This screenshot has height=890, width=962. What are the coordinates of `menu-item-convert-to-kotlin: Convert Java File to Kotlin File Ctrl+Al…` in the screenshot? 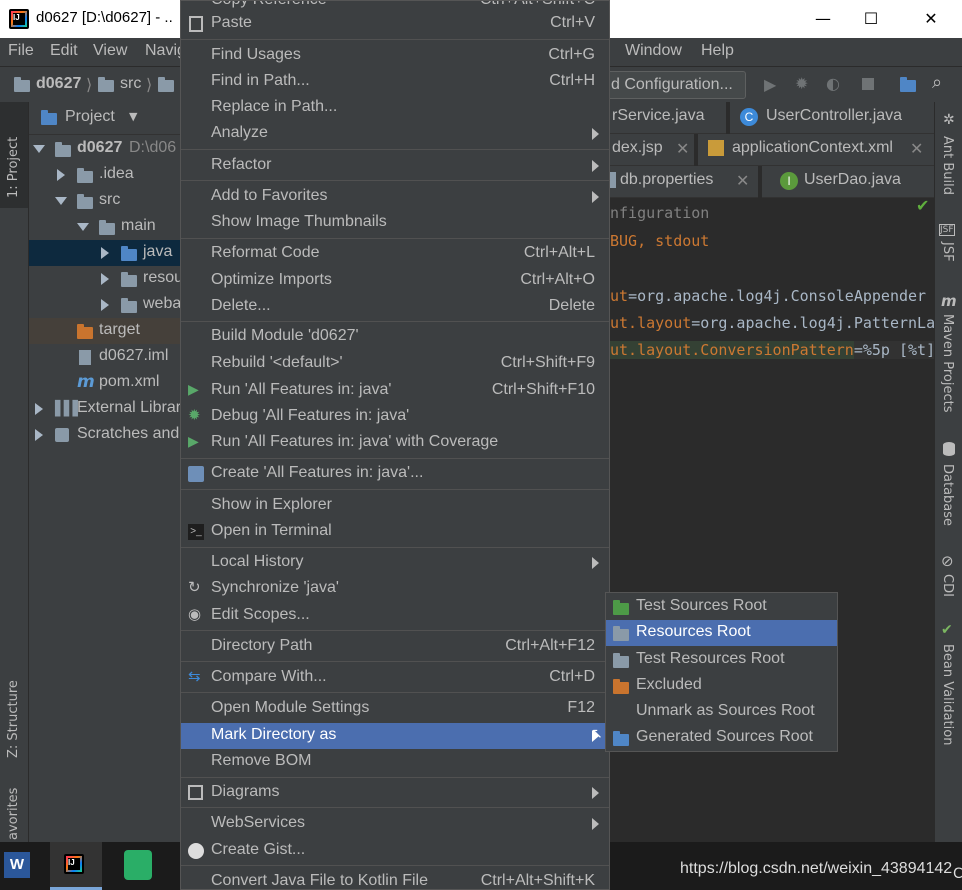 It's located at (395, 879).